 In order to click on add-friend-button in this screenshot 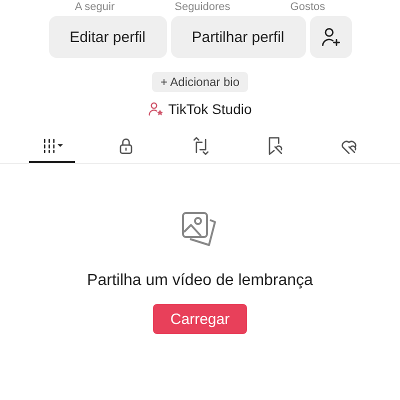, I will do `click(331, 37)`.